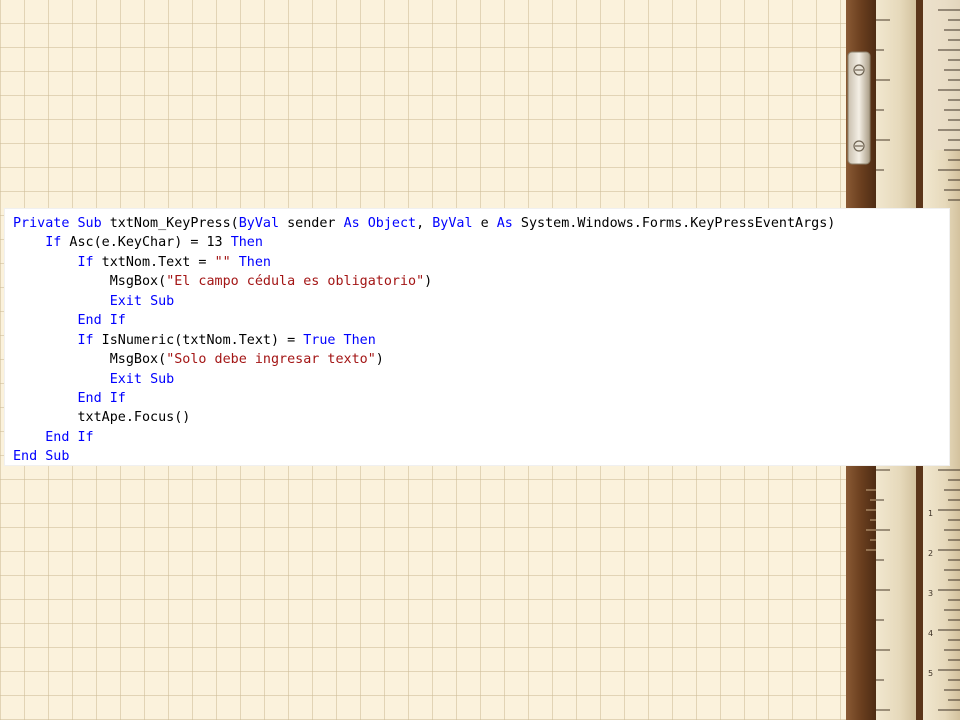  I want to click on code-string: "El campo cédula es obligatorio", so click(295, 282).